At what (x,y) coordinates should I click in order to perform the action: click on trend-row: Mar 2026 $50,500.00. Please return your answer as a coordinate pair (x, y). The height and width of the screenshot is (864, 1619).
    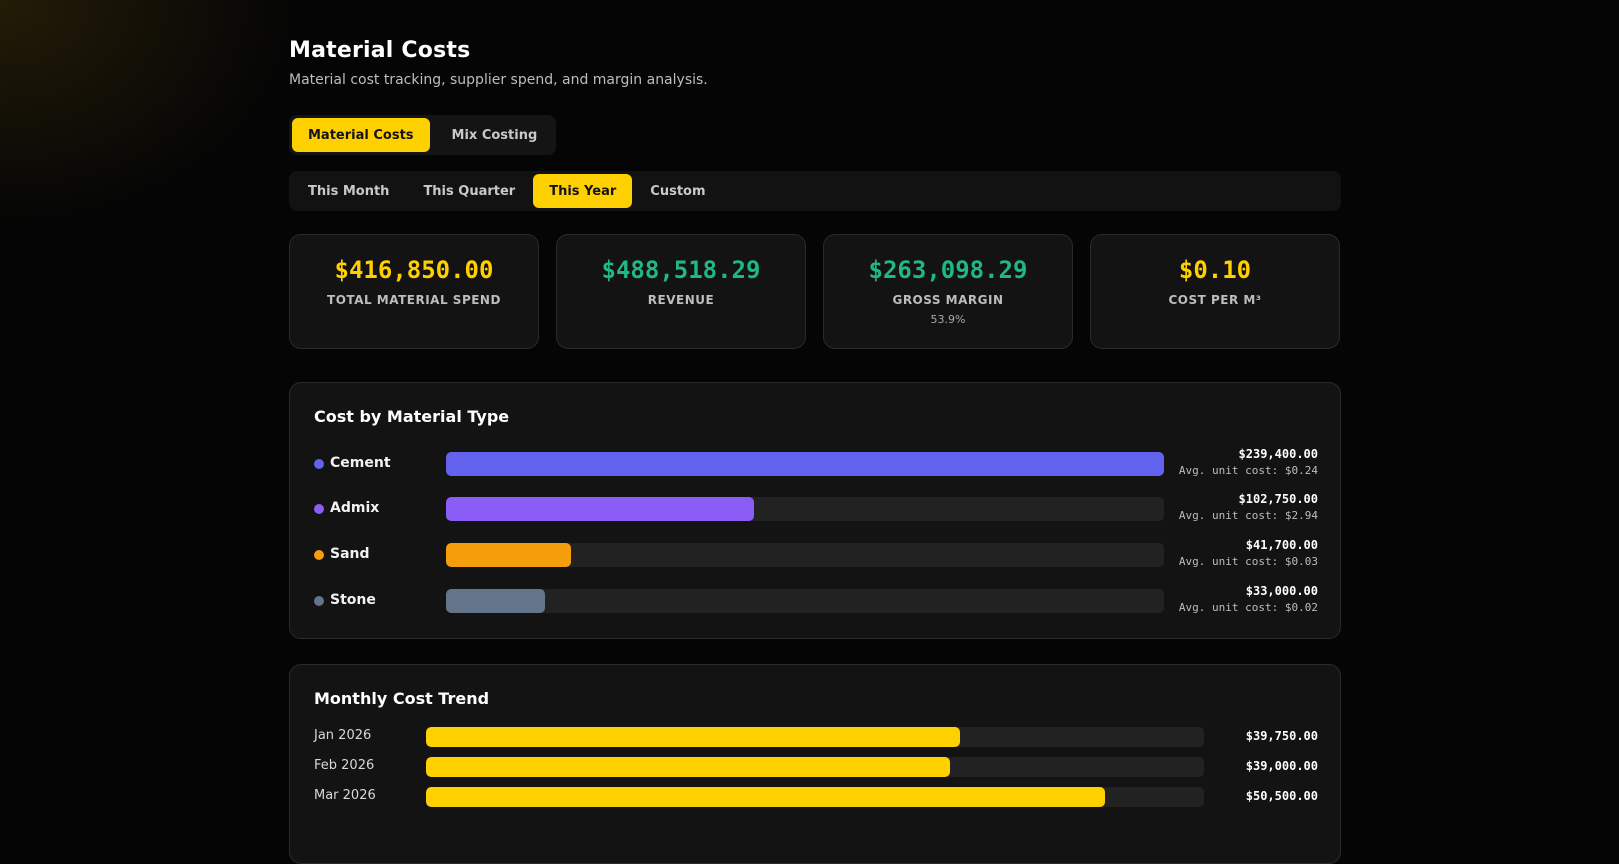
    Looking at the image, I should click on (816, 797).